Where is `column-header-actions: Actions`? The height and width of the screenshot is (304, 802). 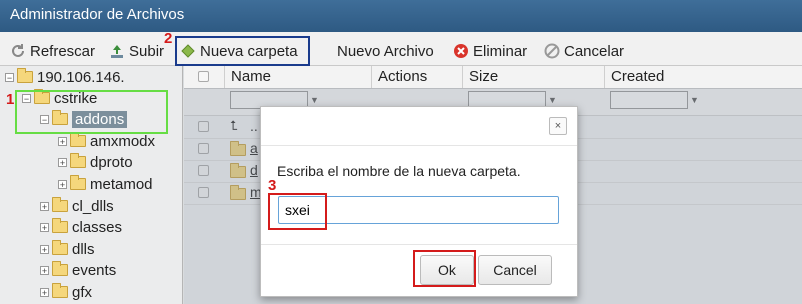
column-header-actions: Actions is located at coordinates (416, 77).